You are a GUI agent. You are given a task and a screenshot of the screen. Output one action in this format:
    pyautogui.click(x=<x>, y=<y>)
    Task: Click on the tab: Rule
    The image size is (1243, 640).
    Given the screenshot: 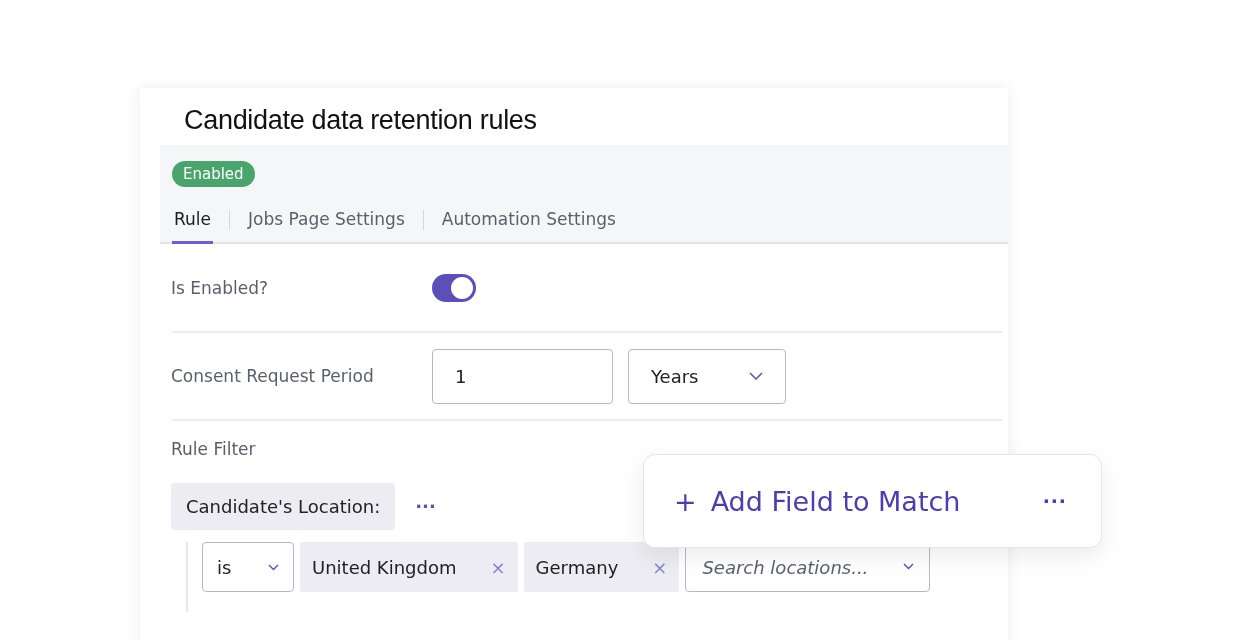 What is the action you would take?
    pyautogui.click(x=192, y=222)
    